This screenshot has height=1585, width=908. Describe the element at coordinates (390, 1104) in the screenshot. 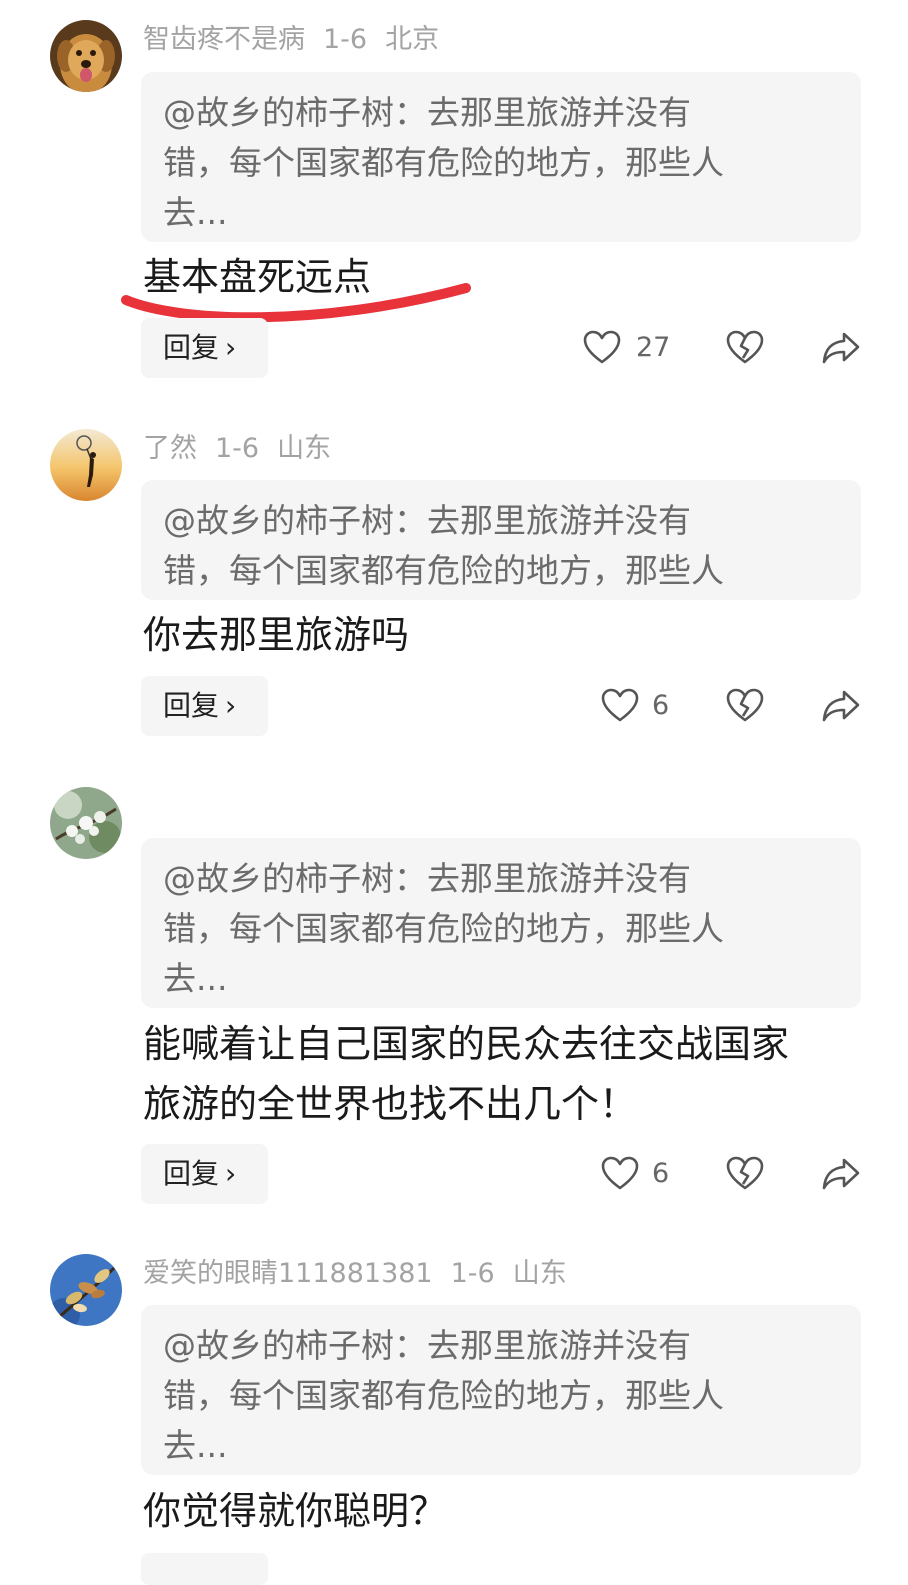

I see `comment-text-line: 旅游的全世界也找不出几个！` at that location.